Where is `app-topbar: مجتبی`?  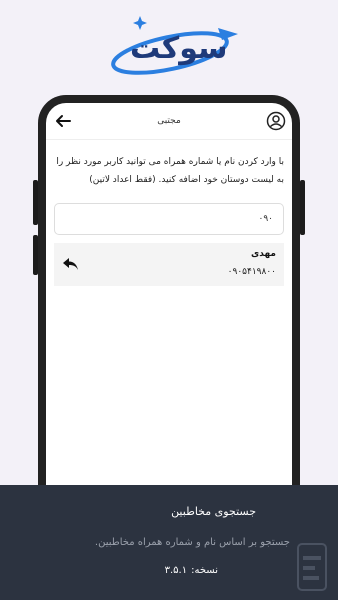
app-topbar: مجتبی is located at coordinates (169, 121).